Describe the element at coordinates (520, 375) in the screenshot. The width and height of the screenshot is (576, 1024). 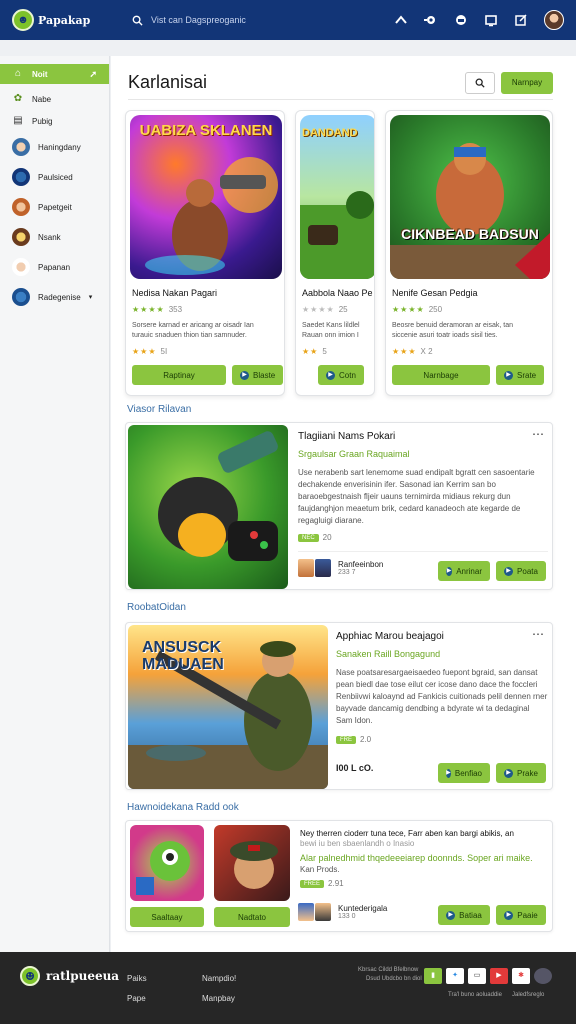
I see `secondary-button: ▶ Srate` at that location.